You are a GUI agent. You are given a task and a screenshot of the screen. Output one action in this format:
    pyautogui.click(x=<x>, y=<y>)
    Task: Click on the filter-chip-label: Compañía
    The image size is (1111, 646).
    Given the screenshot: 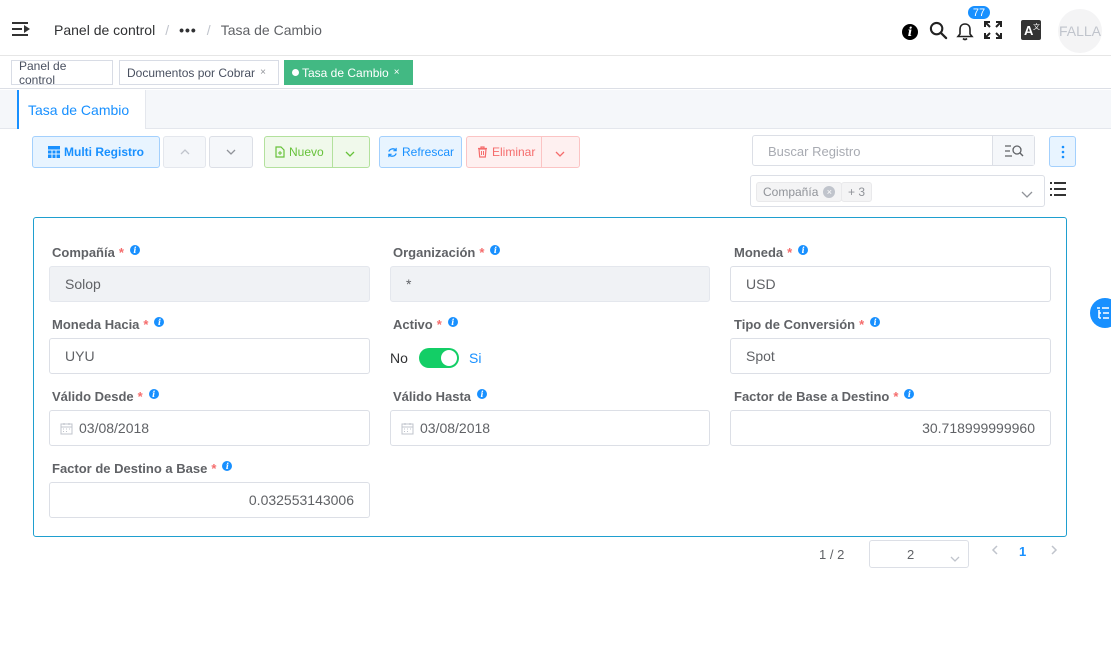 What is the action you would take?
    pyautogui.click(x=791, y=192)
    